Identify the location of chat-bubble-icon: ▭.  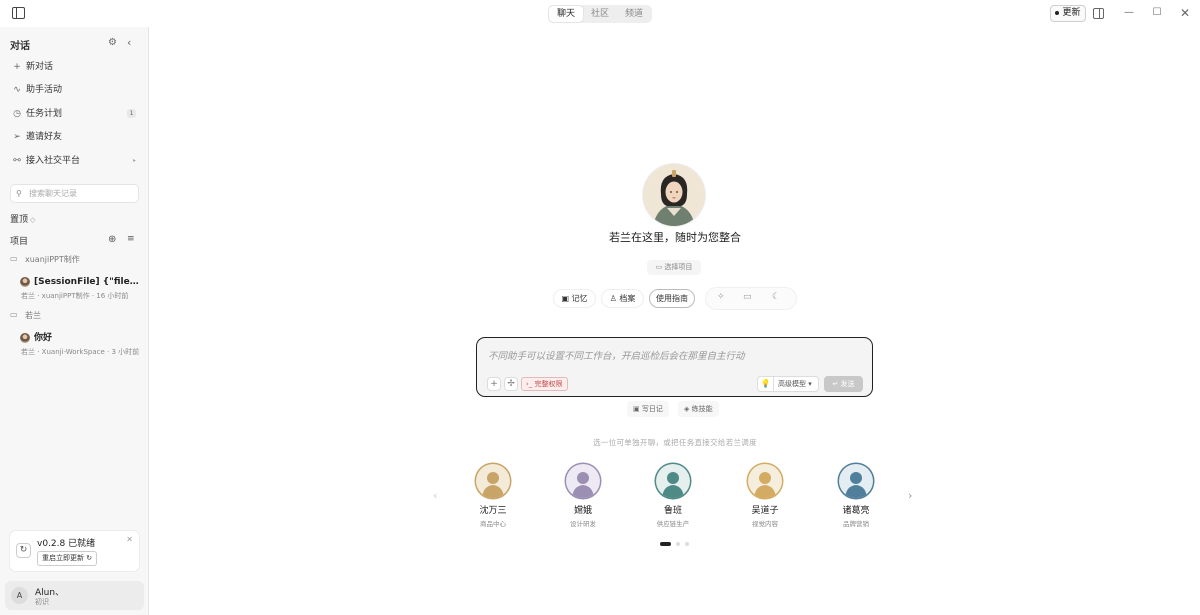
(747, 297).